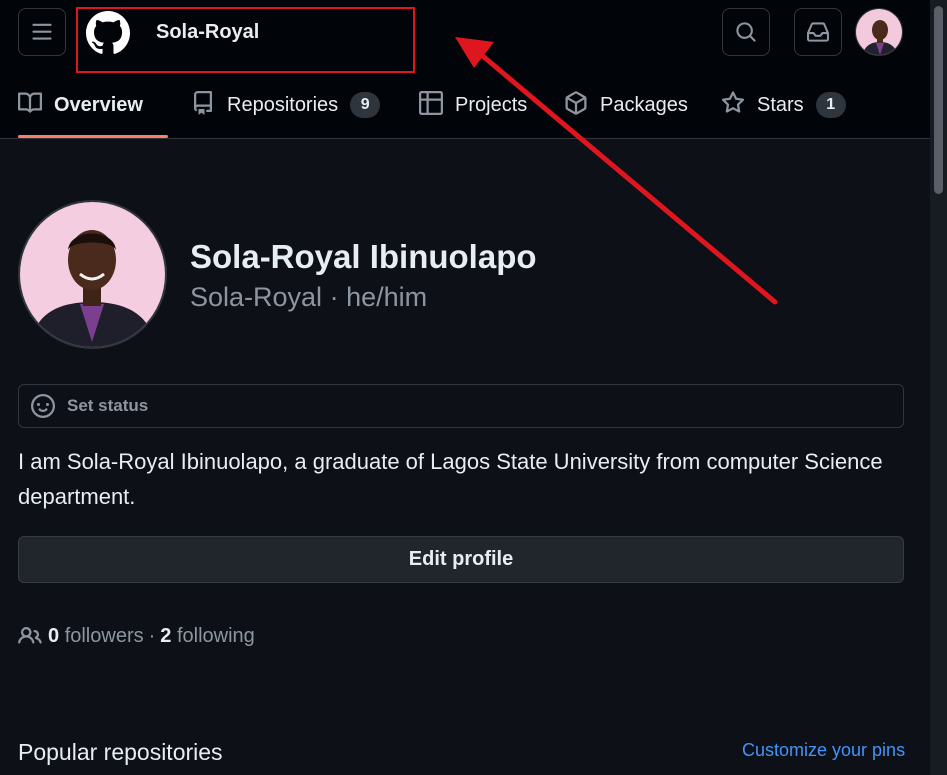  What do you see at coordinates (938, 100) in the screenshot?
I see `scrollbar-thumb` at bounding box center [938, 100].